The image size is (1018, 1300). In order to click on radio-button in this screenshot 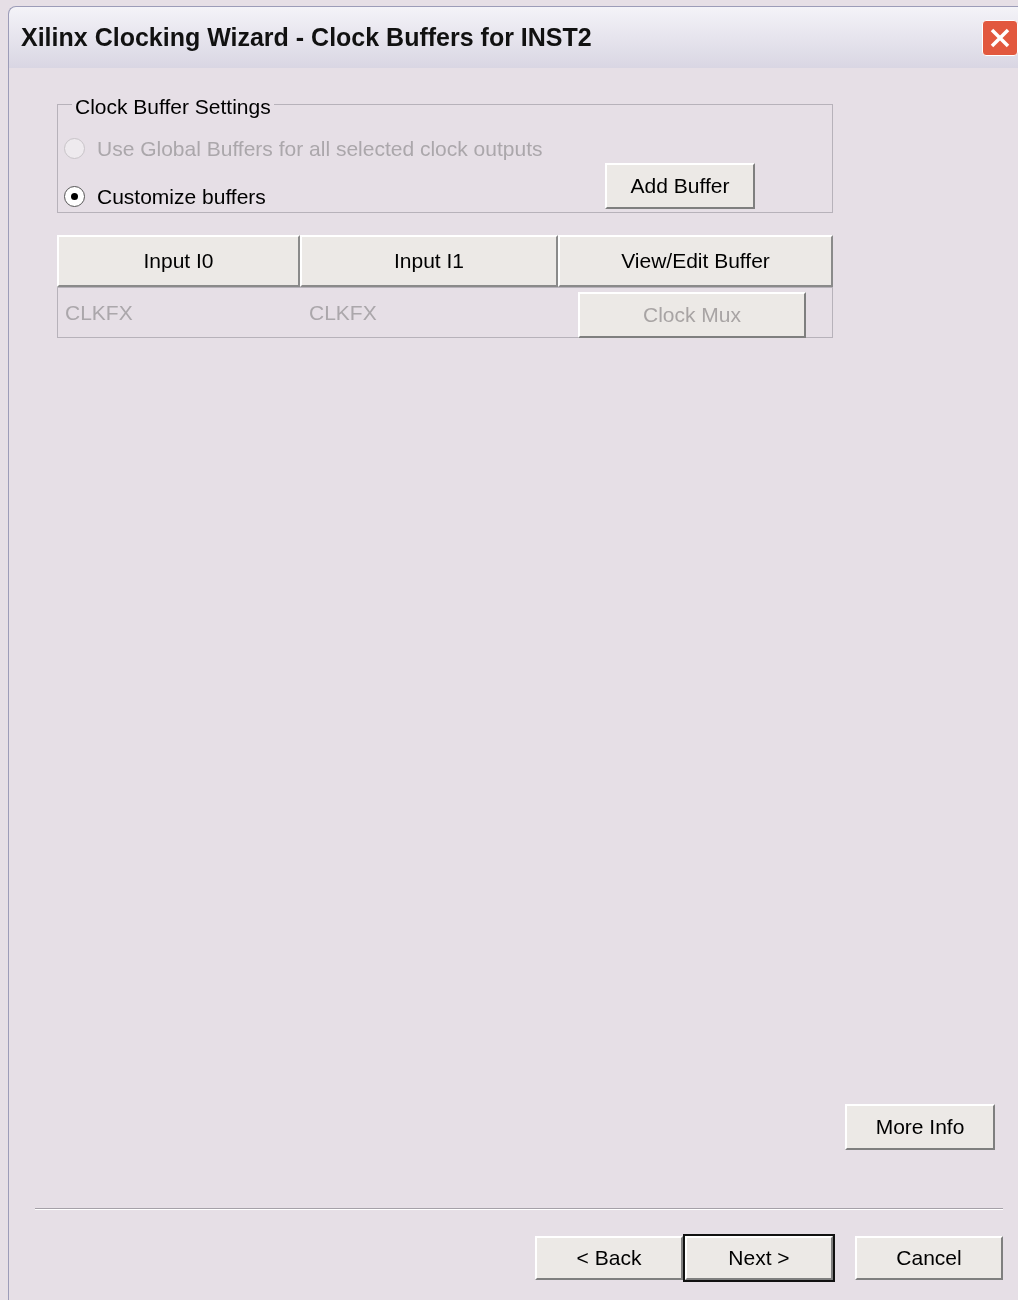, I will do `click(74, 196)`.